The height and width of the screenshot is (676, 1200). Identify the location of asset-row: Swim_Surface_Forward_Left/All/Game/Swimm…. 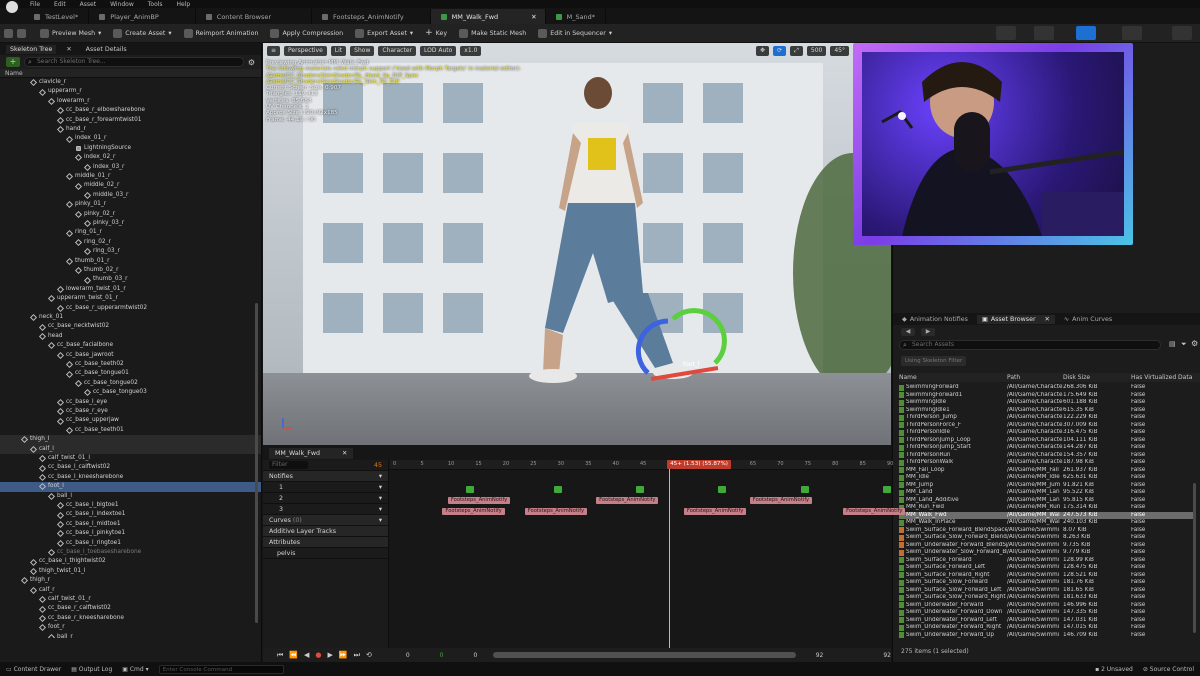
(1047, 568).